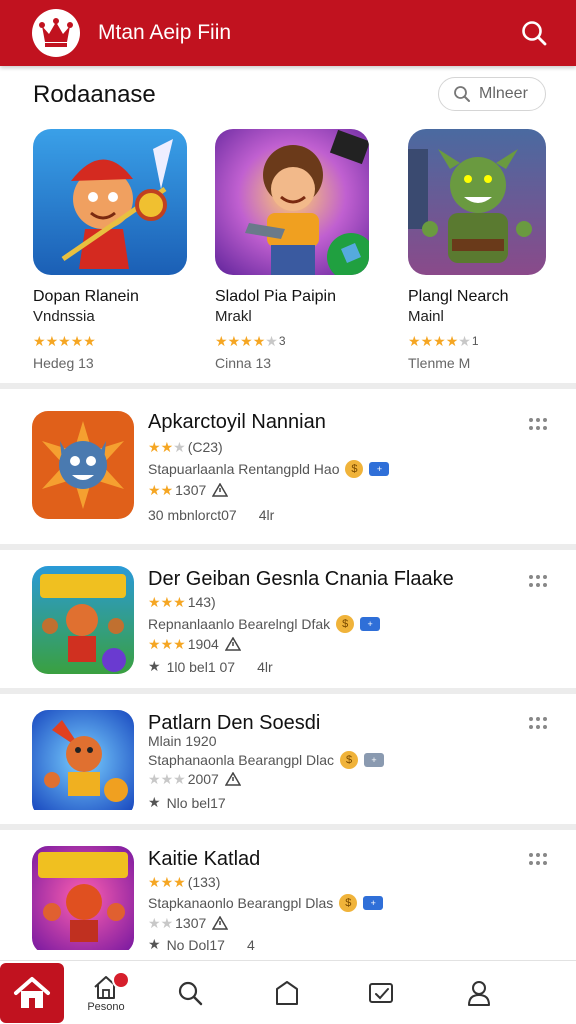 The image size is (576, 1024). I want to click on game-name: Dopan Rlanein, so click(86, 296).